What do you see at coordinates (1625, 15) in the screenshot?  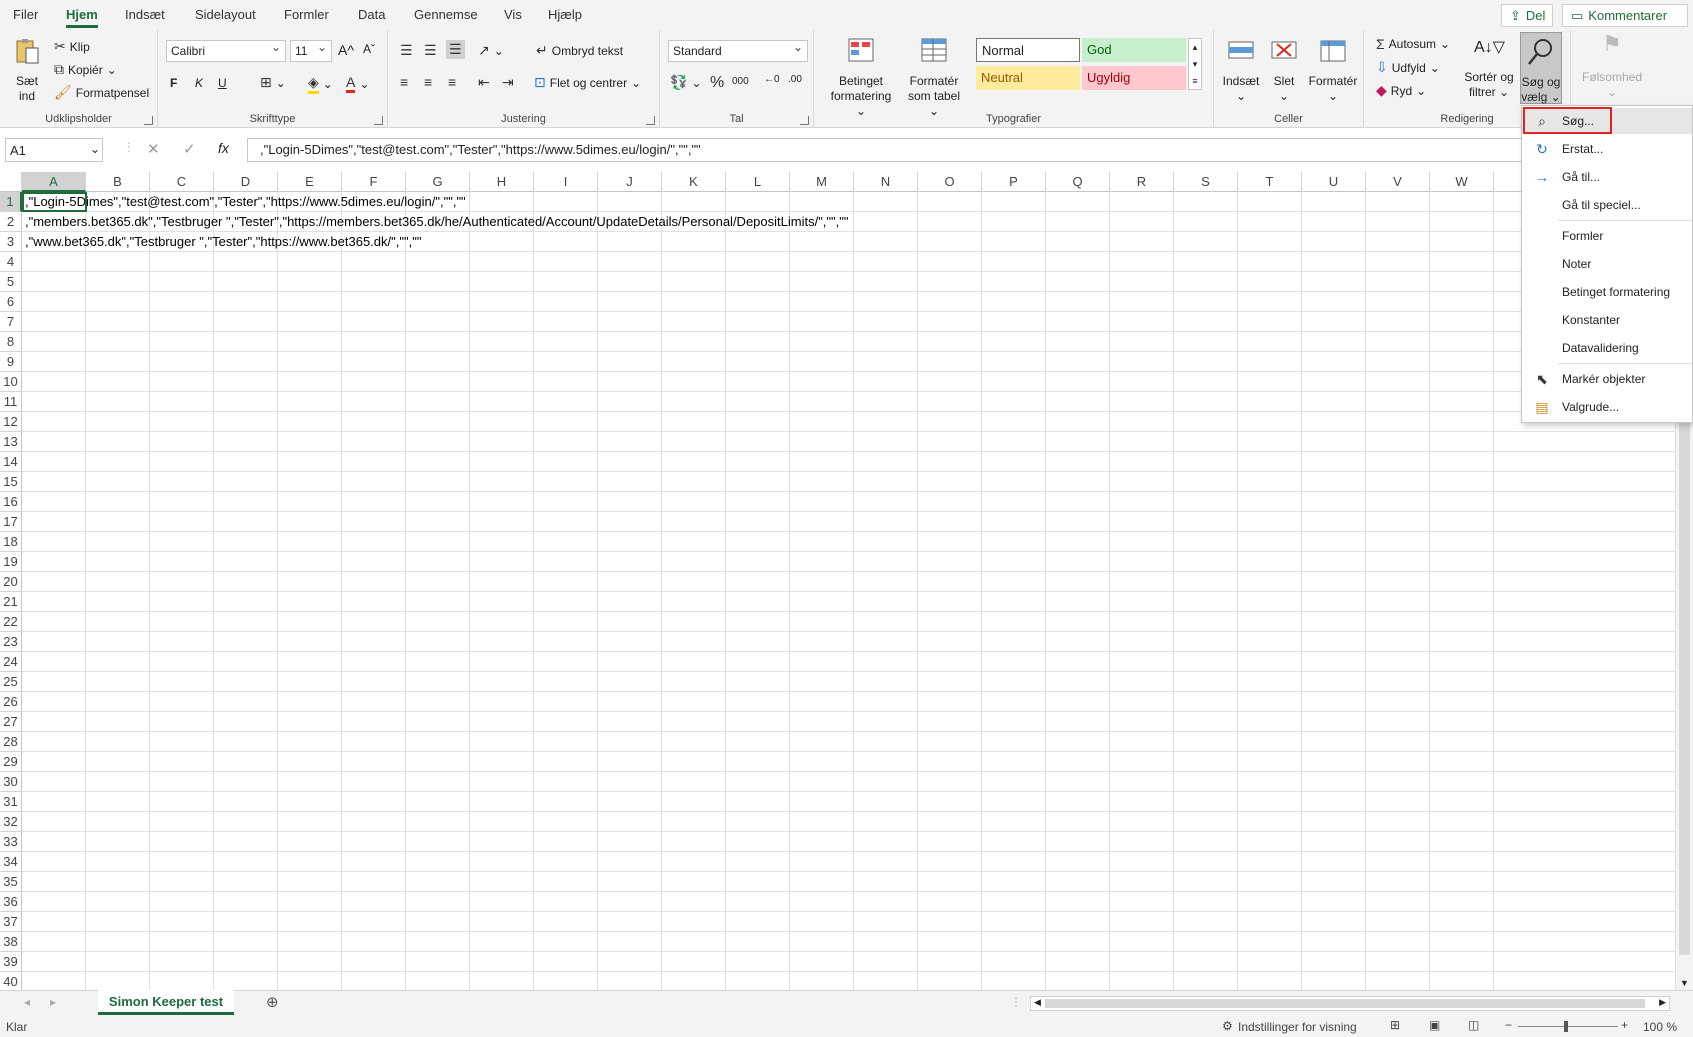 I see `comments-button: ▭ Kommentarer` at bounding box center [1625, 15].